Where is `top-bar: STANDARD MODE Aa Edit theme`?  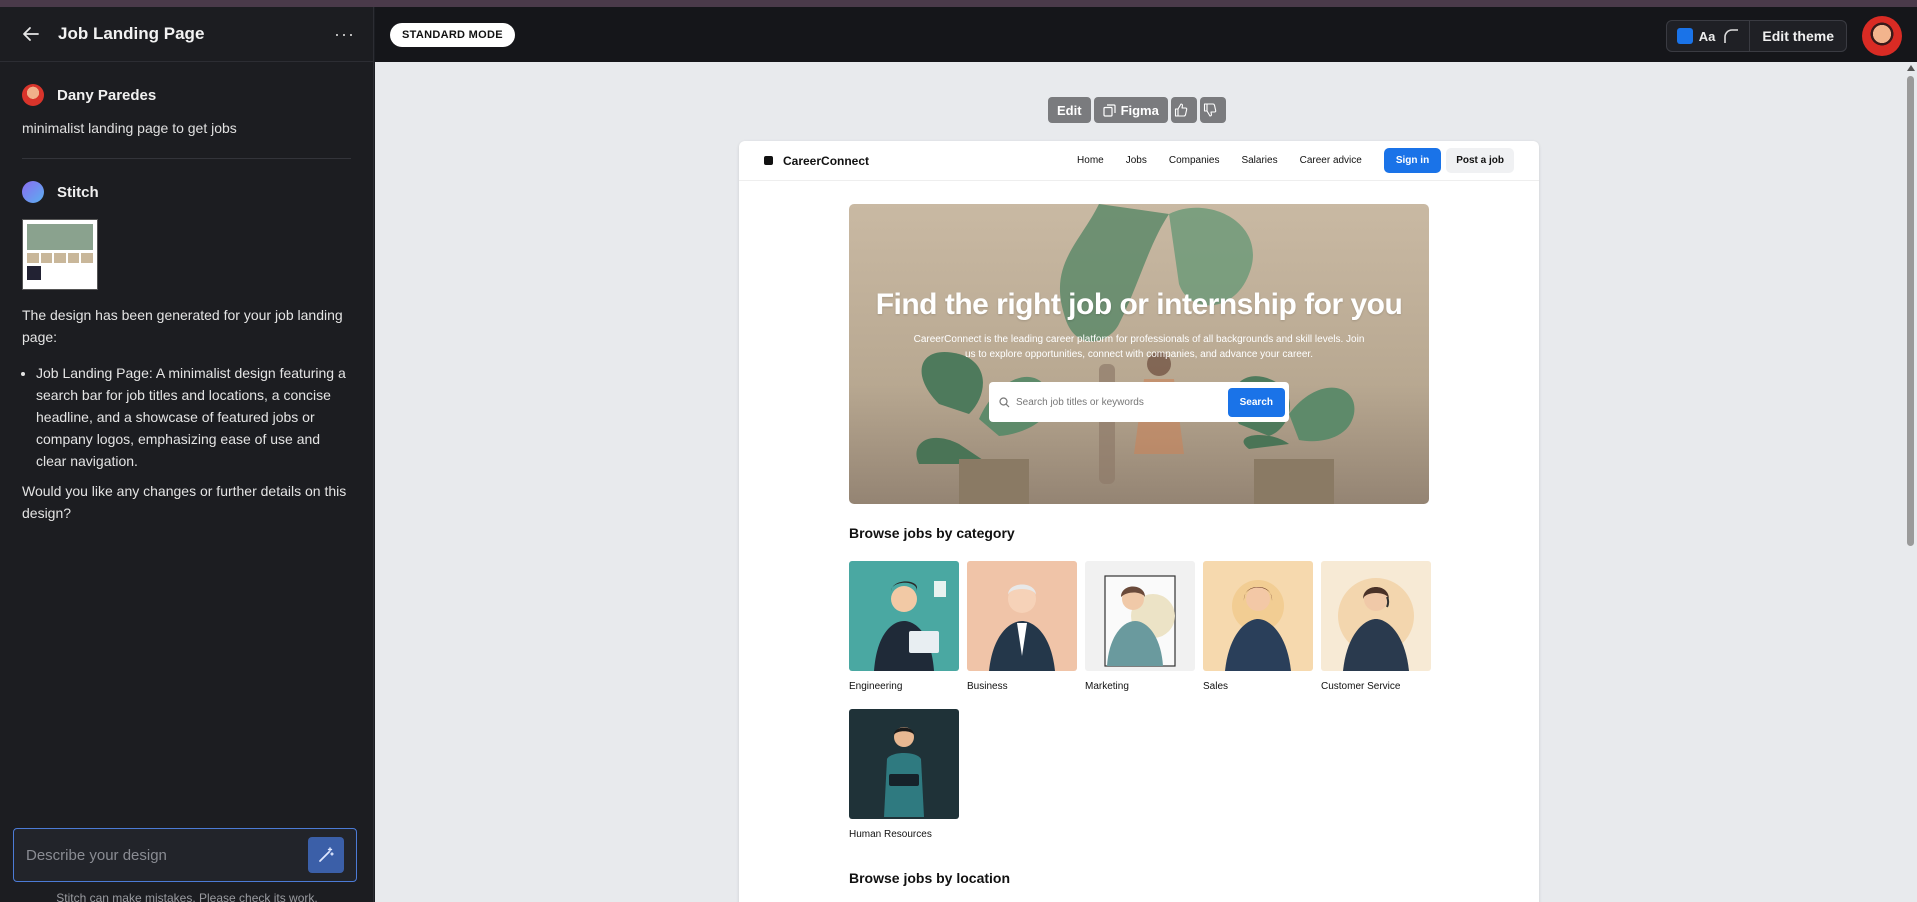
top-bar: STANDARD MODE Aa Edit theme is located at coordinates (1146, 34).